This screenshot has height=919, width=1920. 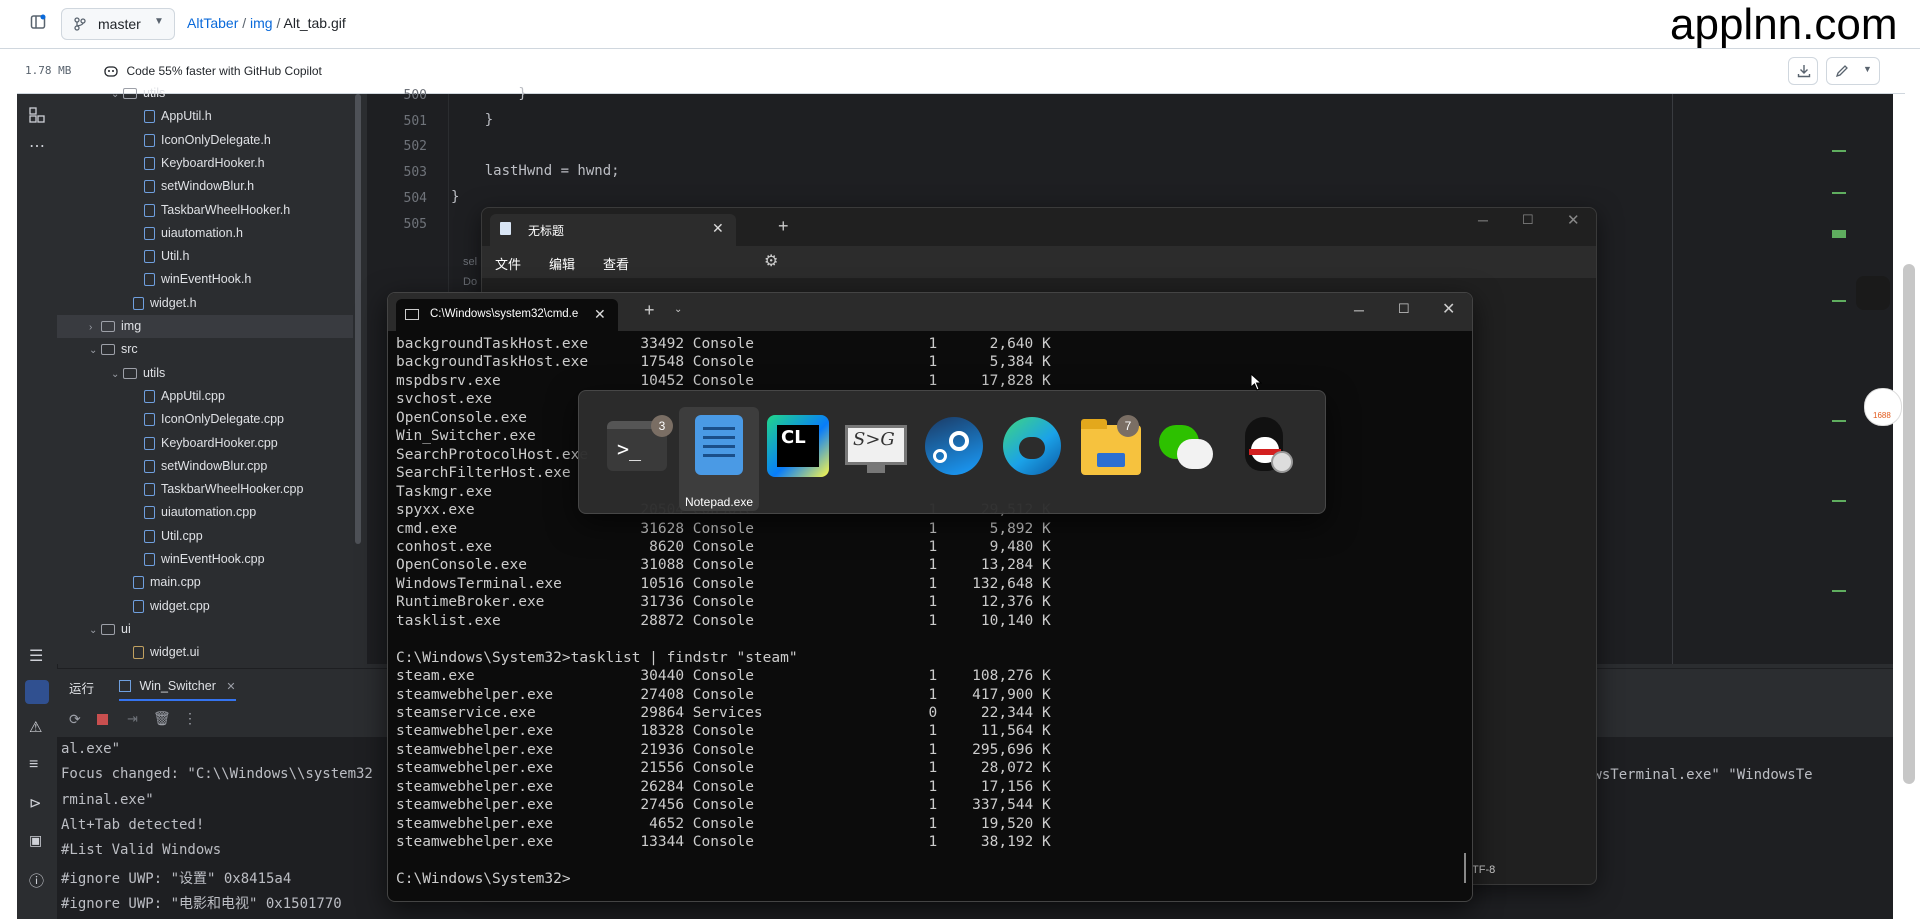 What do you see at coordinates (444, 491) in the screenshot?
I see `terminal-line: Taskmgr.exe` at bounding box center [444, 491].